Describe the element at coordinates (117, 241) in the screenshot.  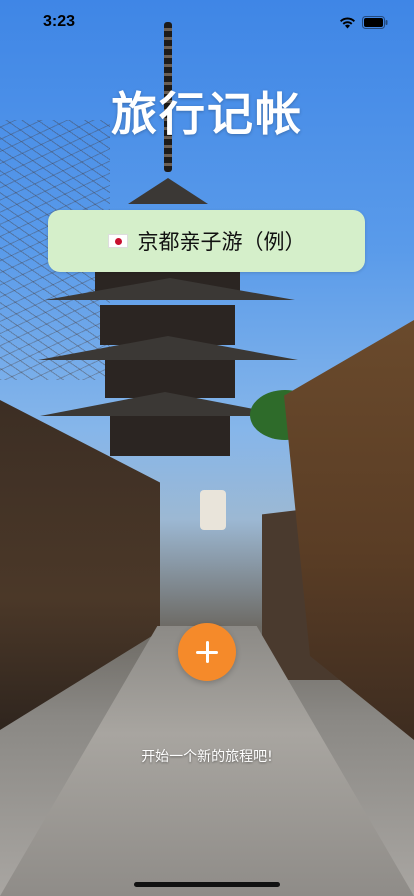
I see `japan-flag-icon` at that location.